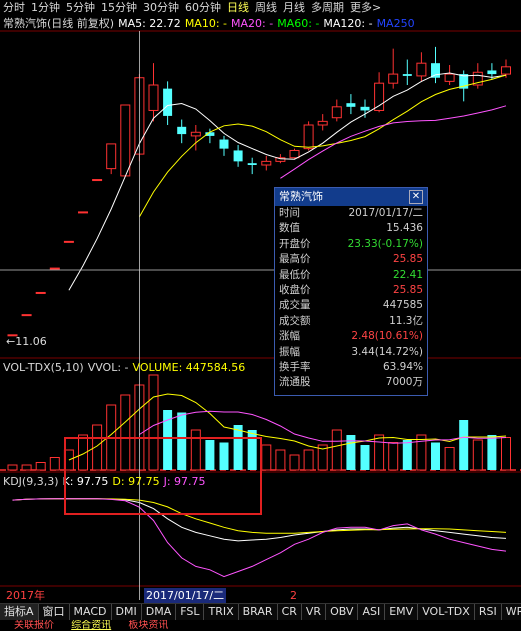  I want to click on popup-row-value: 11.3亿, so click(406, 320).